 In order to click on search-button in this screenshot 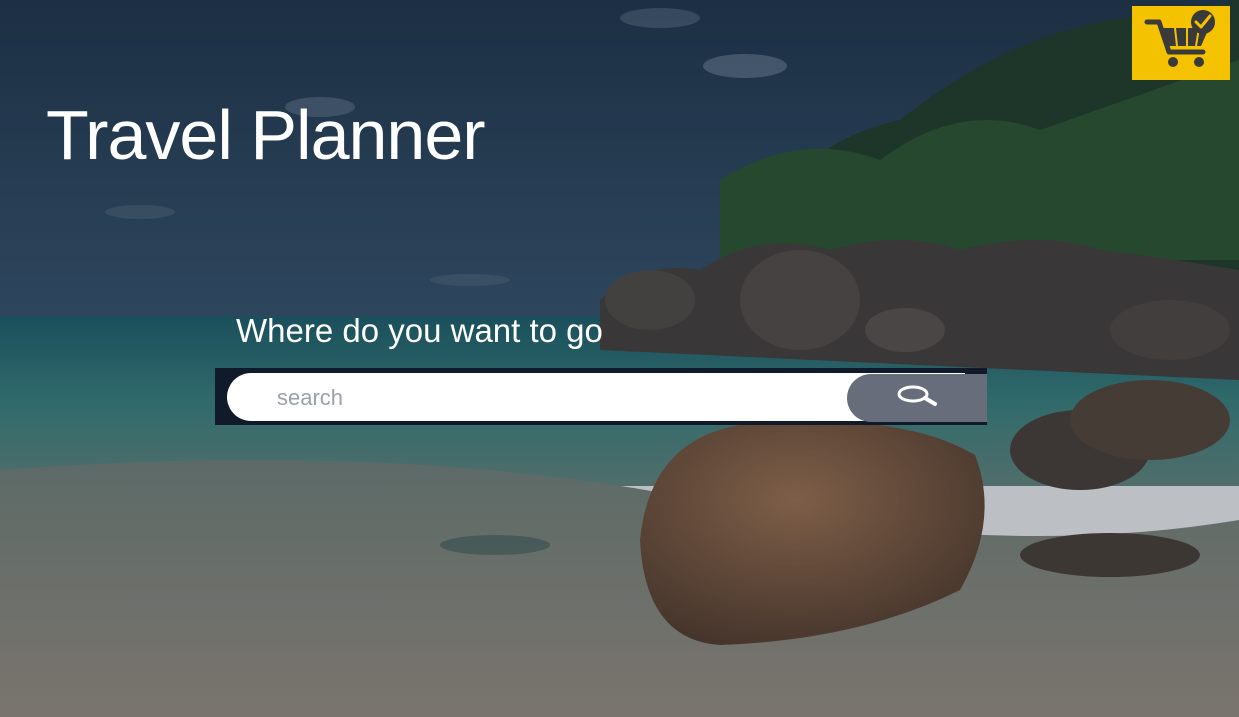, I will do `click(917, 398)`.